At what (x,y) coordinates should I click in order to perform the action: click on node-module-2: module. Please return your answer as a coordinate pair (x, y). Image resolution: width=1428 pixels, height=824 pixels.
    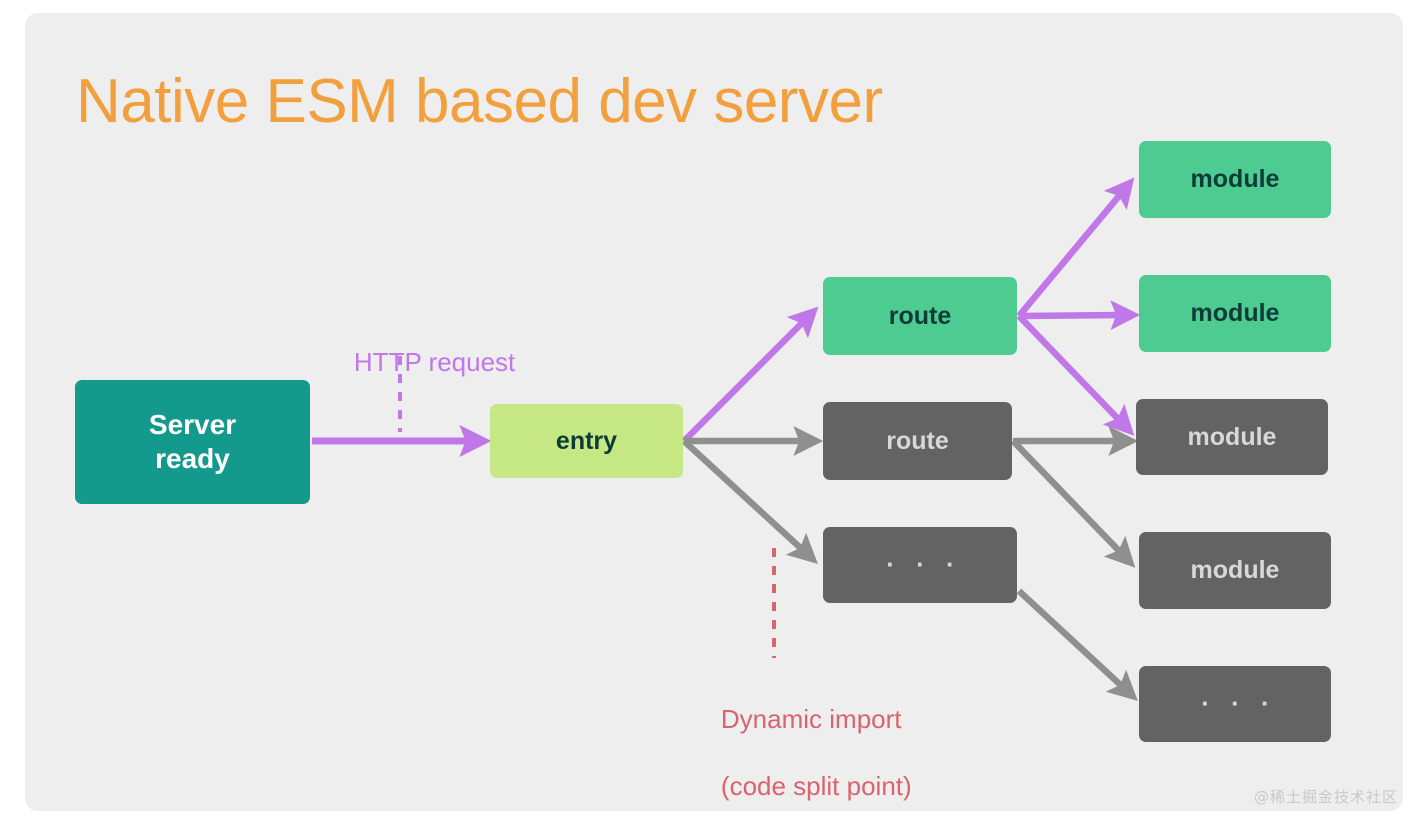
    Looking at the image, I should click on (1235, 313).